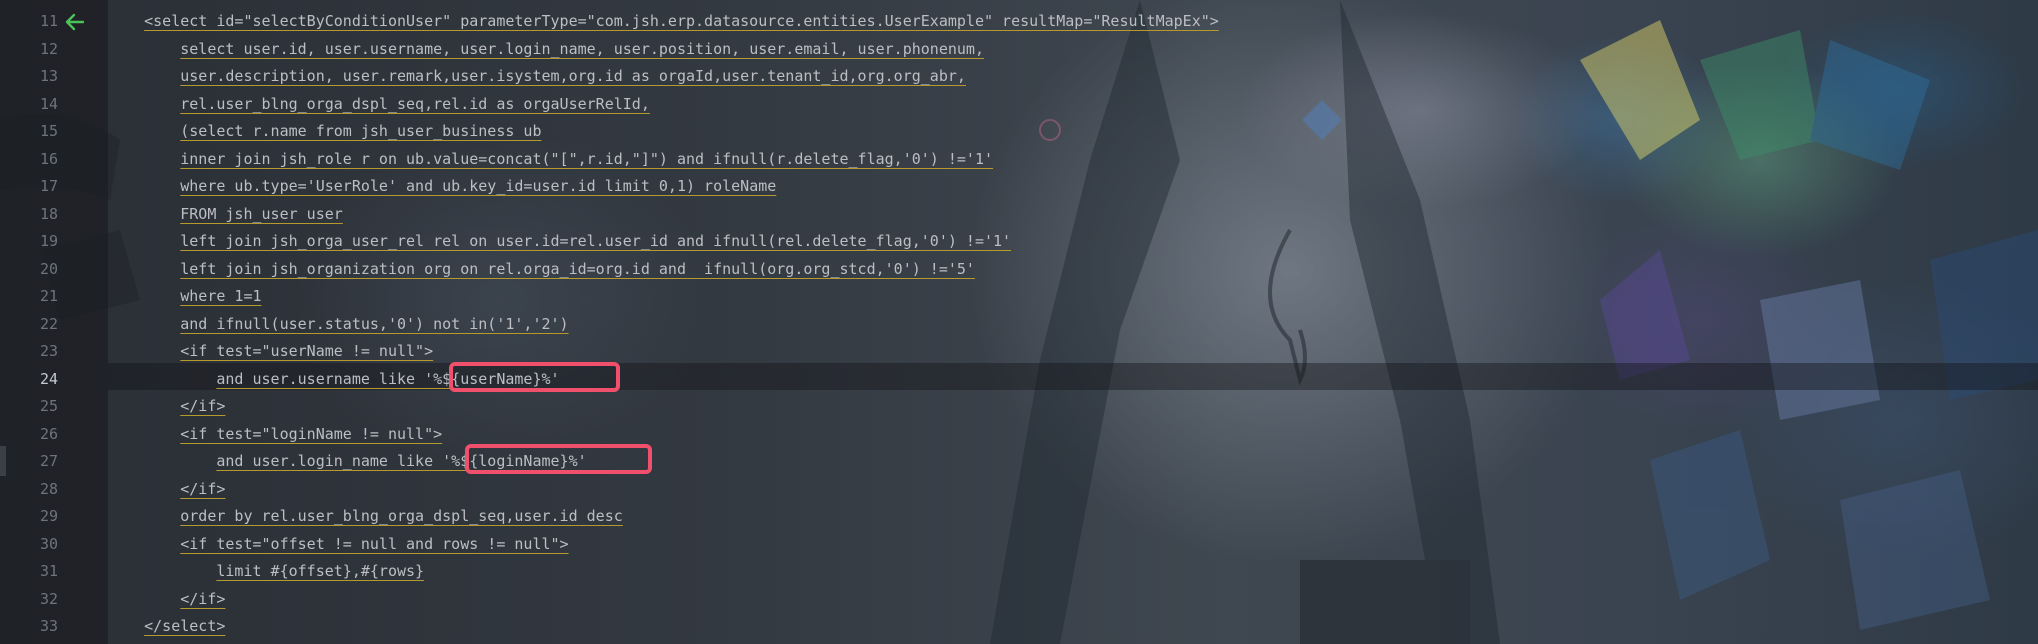  What do you see at coordinates (48, 378) in the screenshot?
I see `line-number: 24` at bounding box center [48, 378].